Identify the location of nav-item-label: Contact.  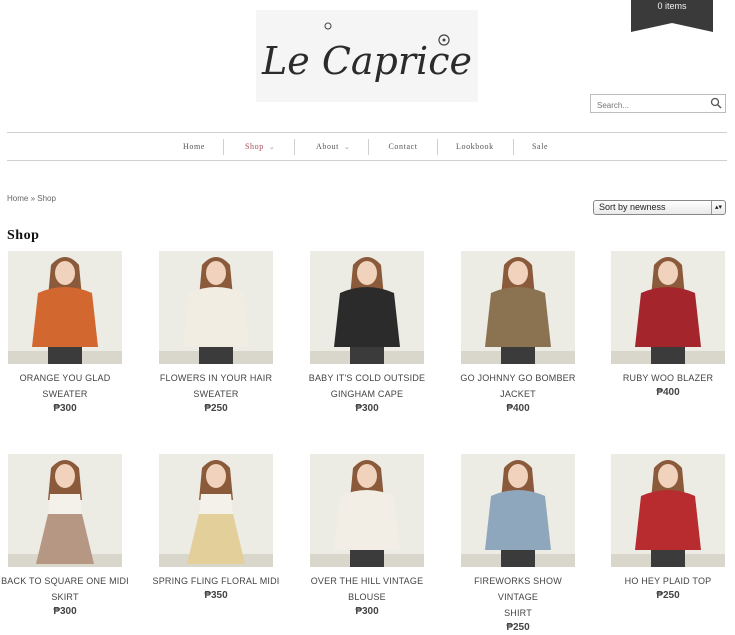
(403, 146).